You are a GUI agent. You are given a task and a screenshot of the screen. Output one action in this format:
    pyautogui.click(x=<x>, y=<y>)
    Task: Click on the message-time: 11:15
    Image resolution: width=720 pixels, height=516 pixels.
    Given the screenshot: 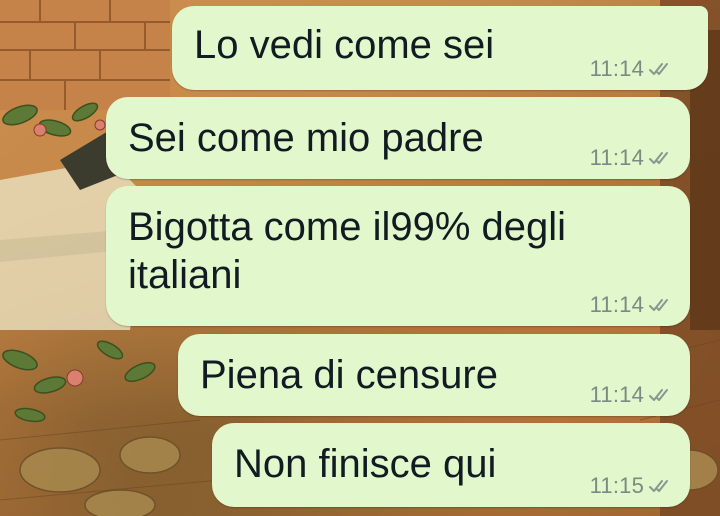 What is the action you would take?
    pyautogui.click(x=616, y=485)
    